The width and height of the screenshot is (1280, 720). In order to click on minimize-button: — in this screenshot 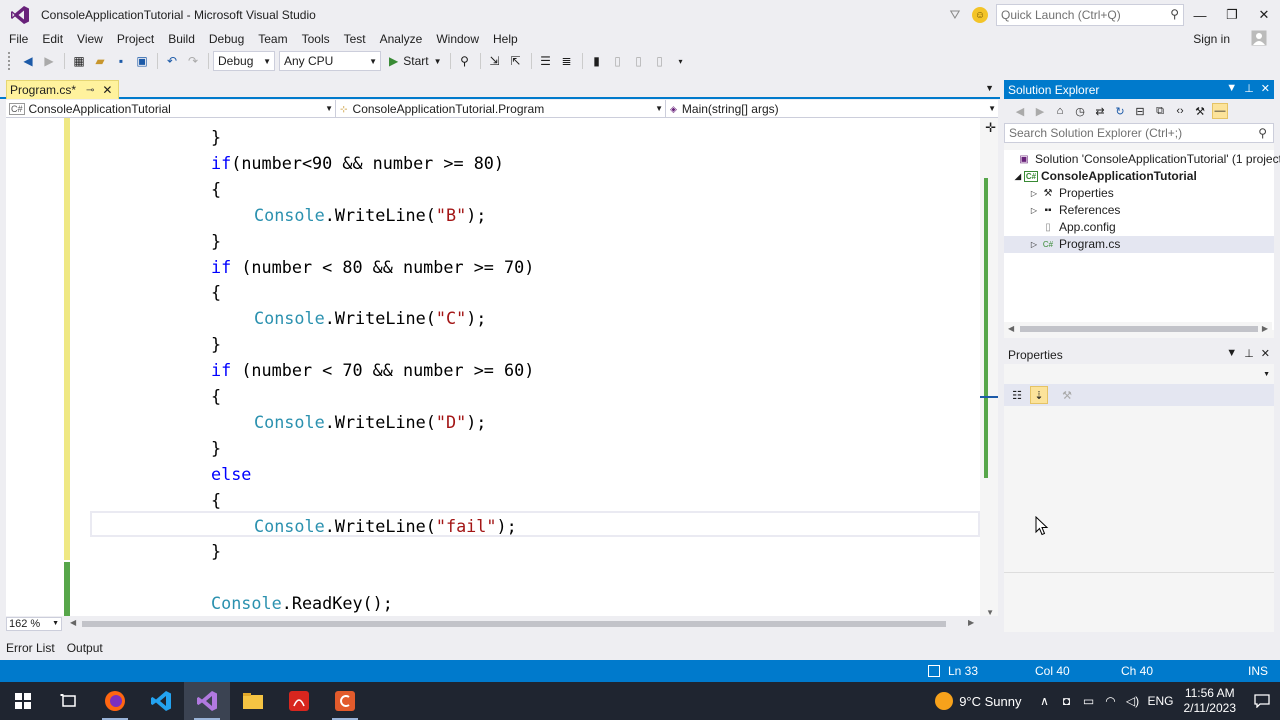, I will do `click(1200, 15)`.